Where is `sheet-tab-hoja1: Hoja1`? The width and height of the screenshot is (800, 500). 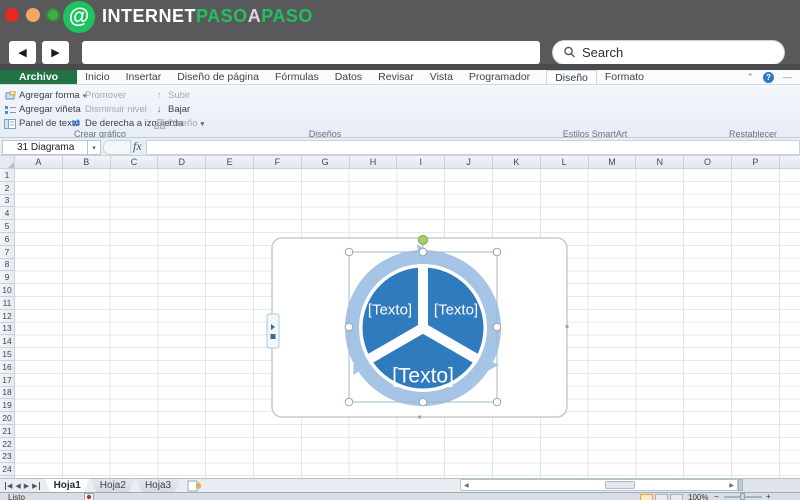
sheet-tab-hoja1: Hoja1 is located at coordinates (67, 486).